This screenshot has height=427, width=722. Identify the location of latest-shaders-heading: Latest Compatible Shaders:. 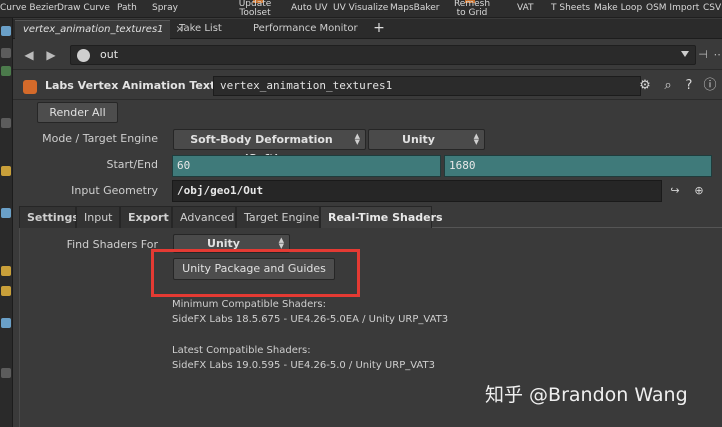
(241, 350).